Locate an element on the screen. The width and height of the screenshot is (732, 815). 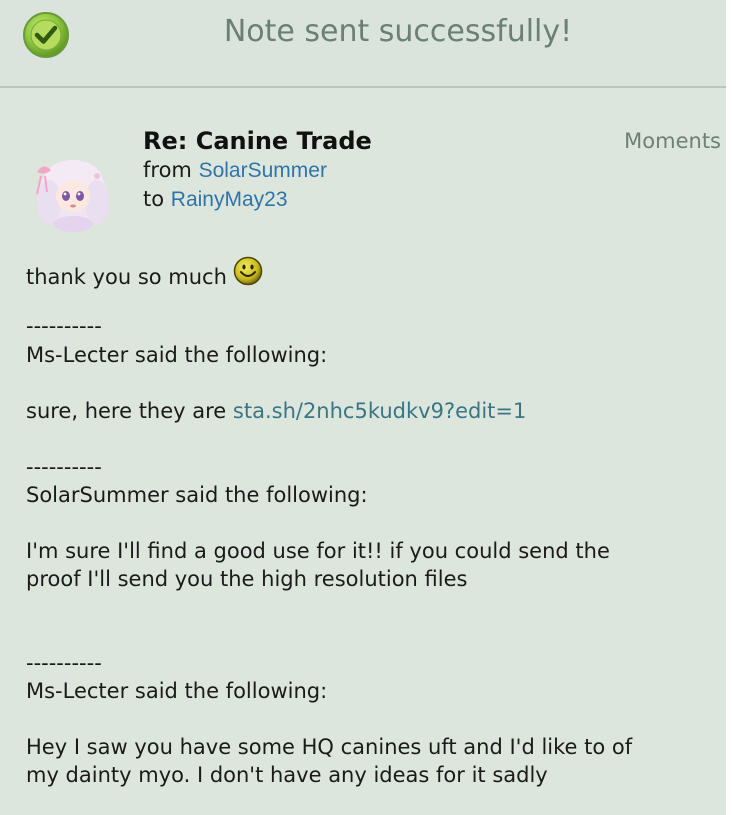
quote-text: sure, here they are is located at coordinates (126, 411).